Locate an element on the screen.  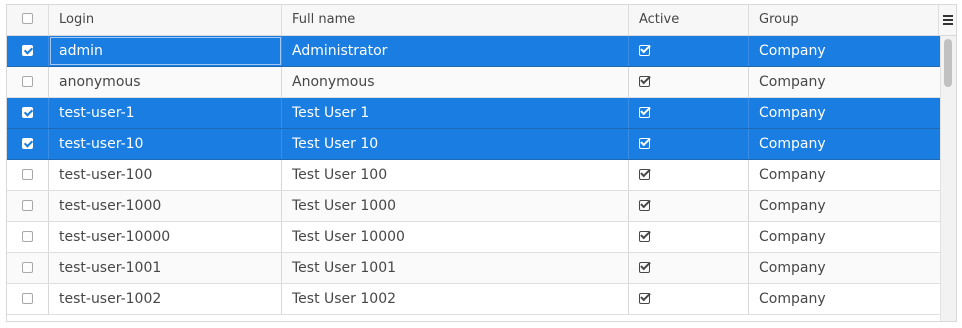
select-all-checkbox is located at coordinates (27, 18).